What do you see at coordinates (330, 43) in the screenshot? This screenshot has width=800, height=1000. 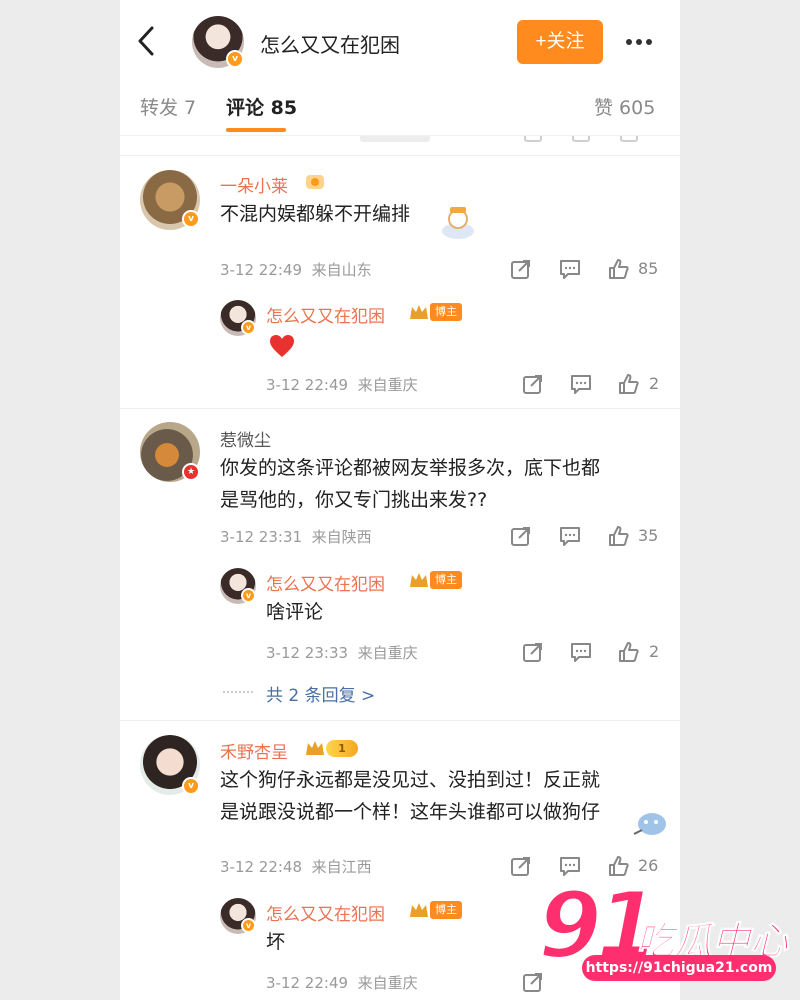 I see `author-name: 怎么又又在犯困` at bounding box center [330, 43].